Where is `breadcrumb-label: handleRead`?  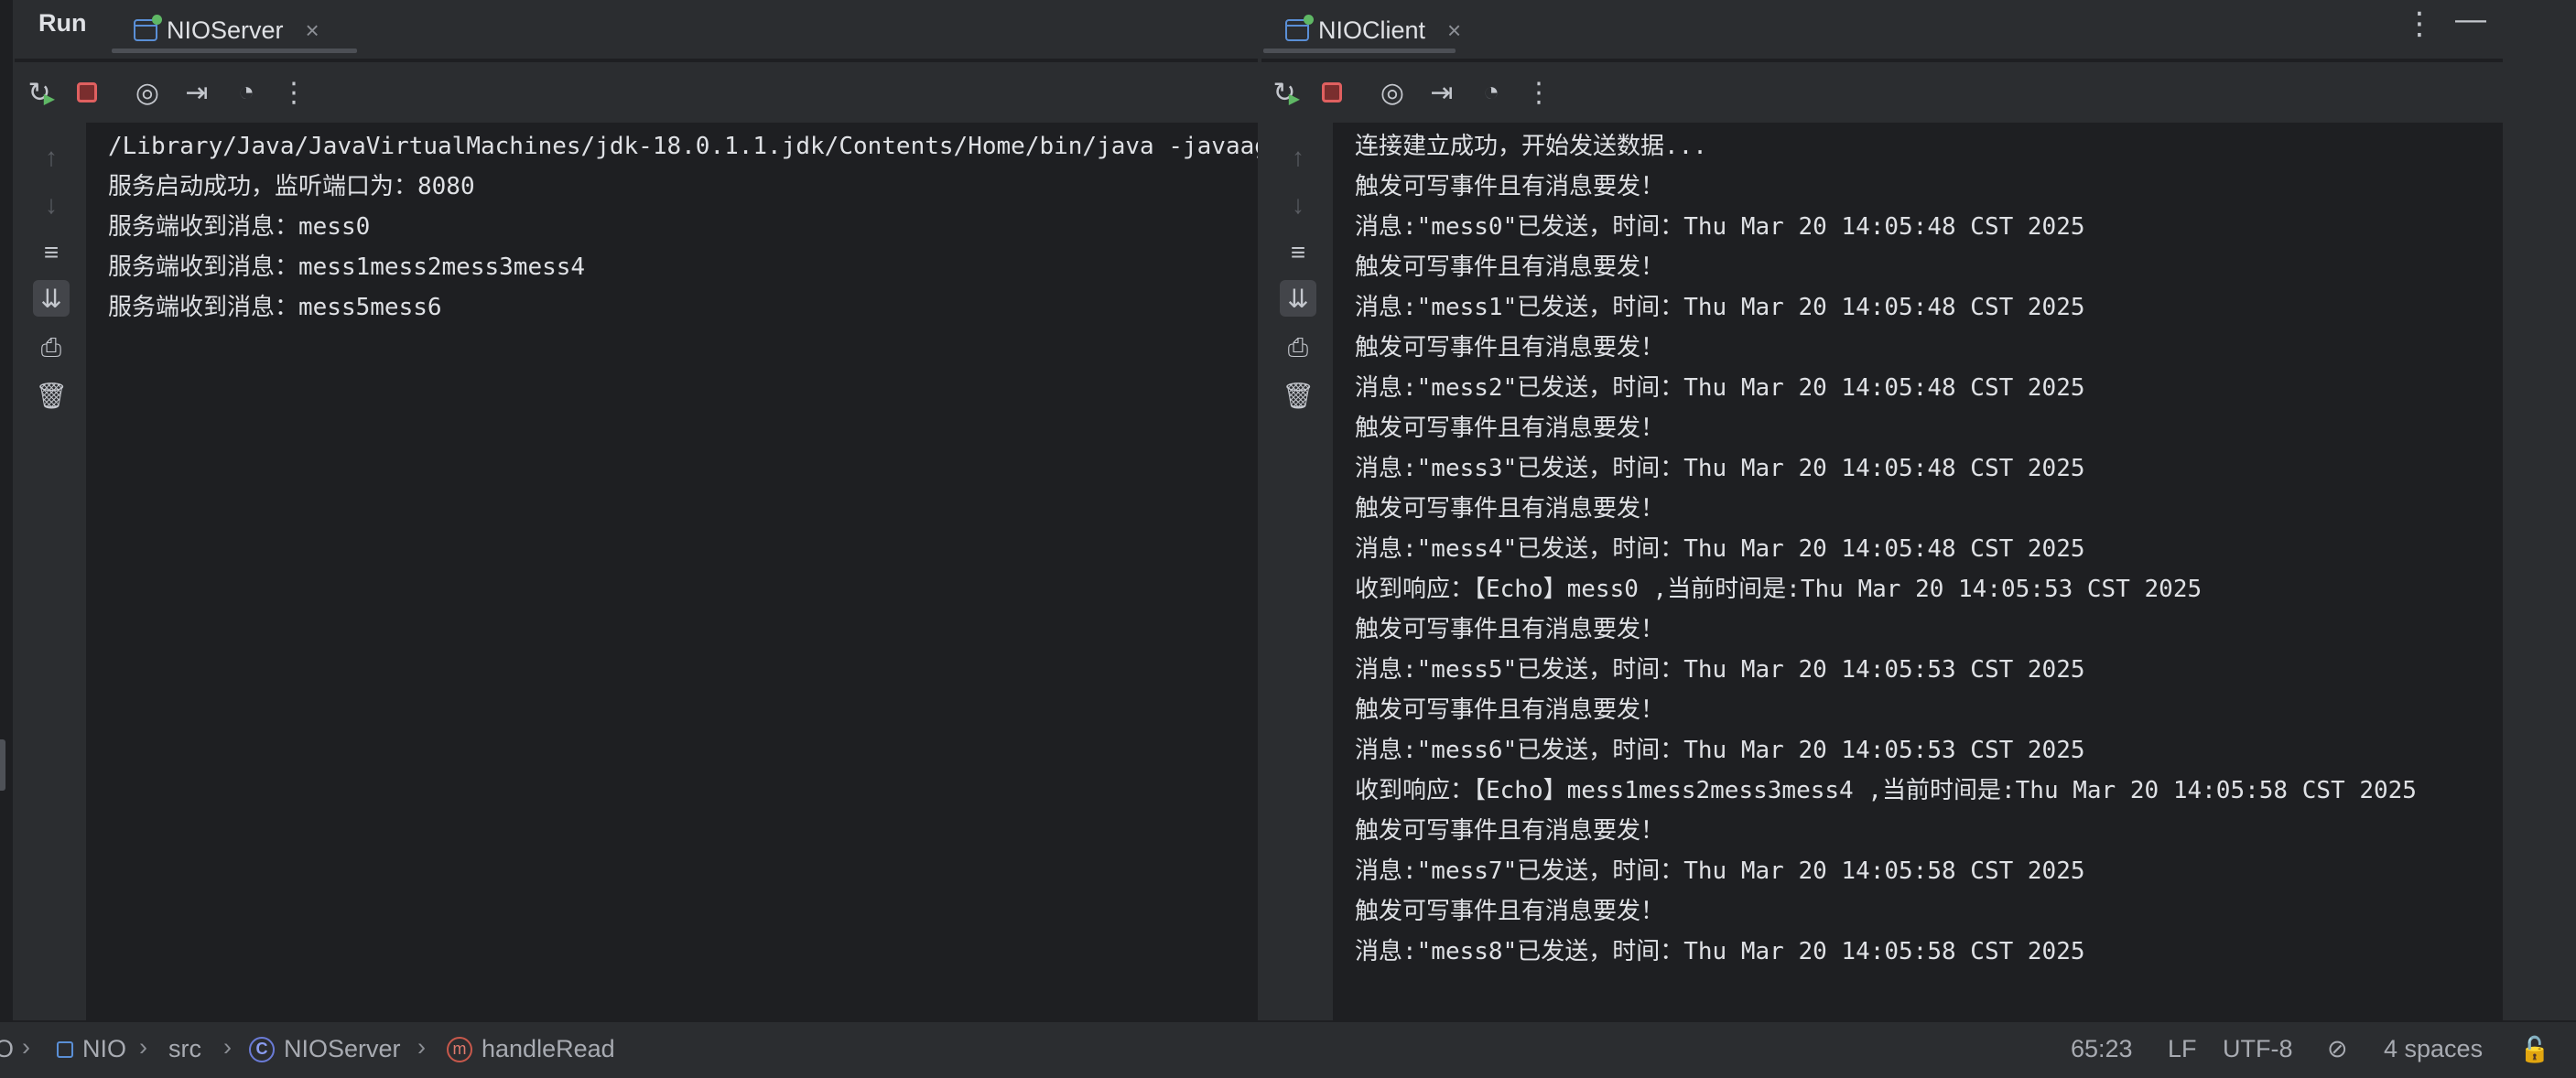 breadcrumb-label: handleRead is located at coordinates (548, 1048).